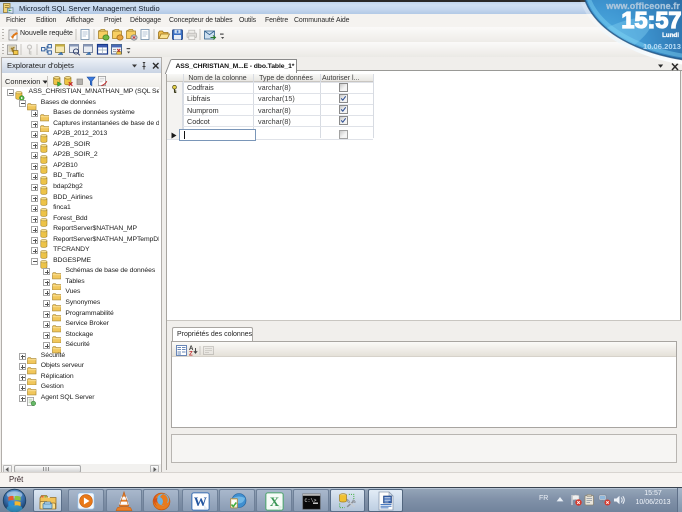  What do you see at coordinates (199, 500) in the screenshot?
I see `svg-text: W` at bounding box center [199, 500].